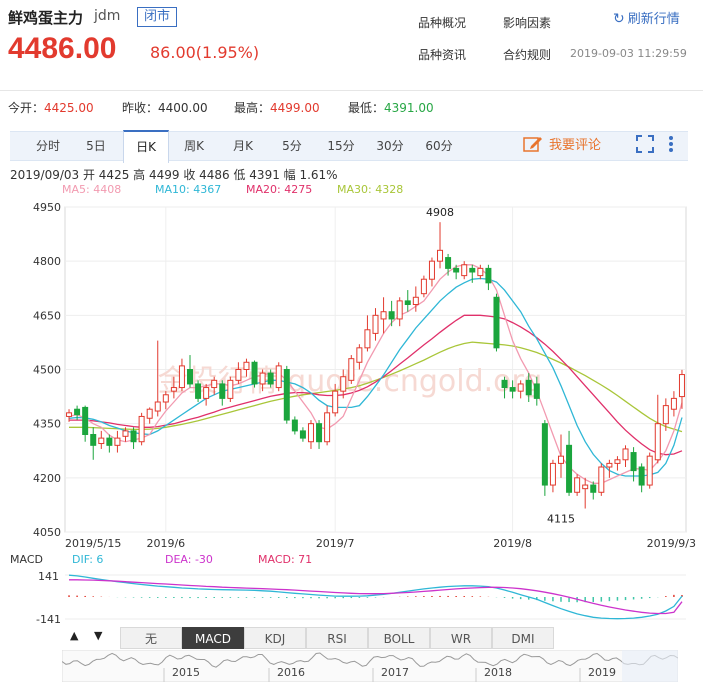  Describe the element at coordinates (646, 17) in the screenshot. I see `refresh-button: ↻ 刷新行情` at that location.